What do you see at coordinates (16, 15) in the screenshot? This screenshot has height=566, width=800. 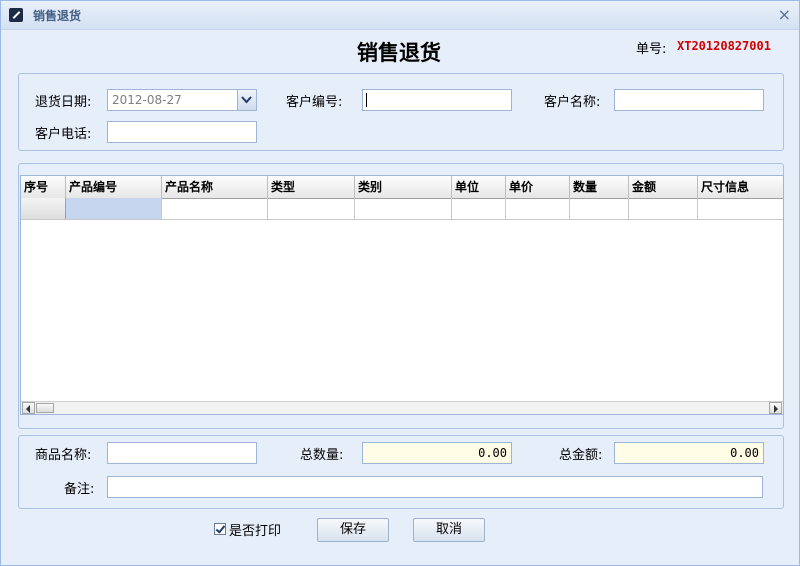 I see `app-icon` at bounding box center [16, 15].